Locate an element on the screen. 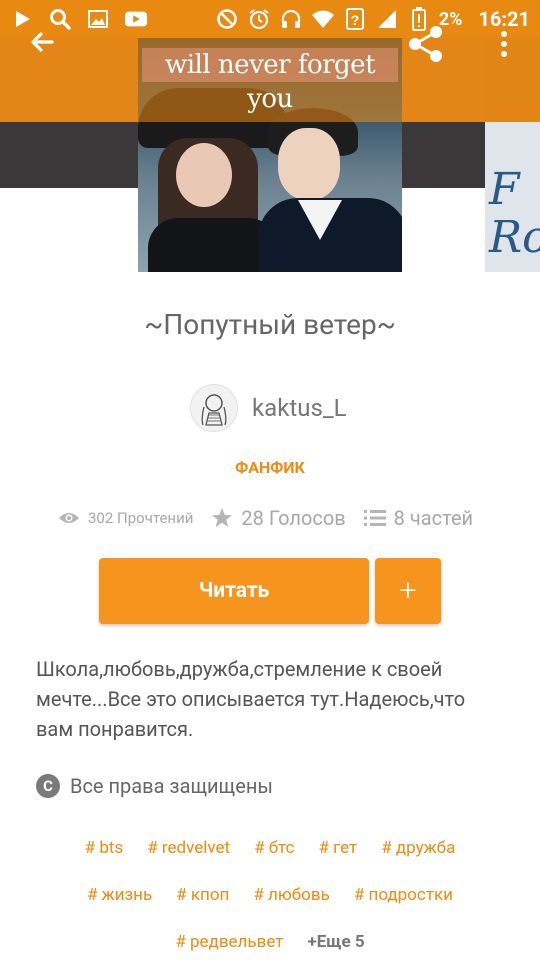 This screenshot has height=960, width=540. copyright-info: C Все права защищены is located at coordinates (154, 786).